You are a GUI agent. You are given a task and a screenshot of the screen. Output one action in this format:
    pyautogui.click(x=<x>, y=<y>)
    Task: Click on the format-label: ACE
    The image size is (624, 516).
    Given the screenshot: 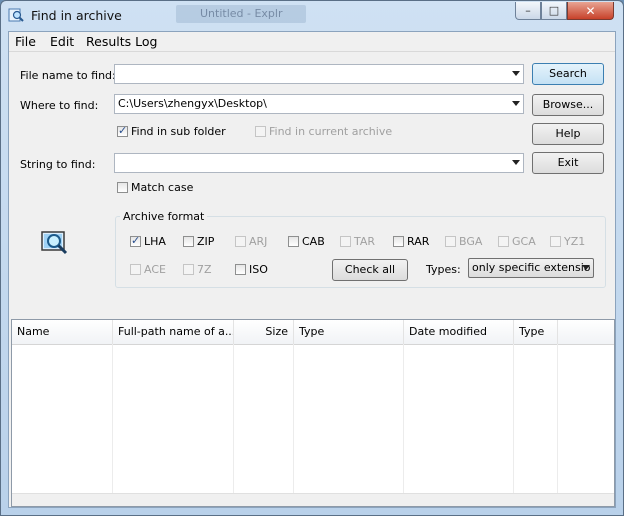 What is the action you would take?
    pyautogui.click(x=155, y=269)
    